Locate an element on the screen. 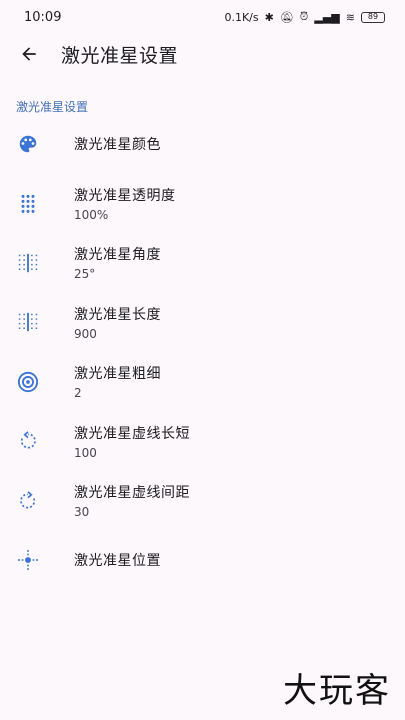 The height and width of the screenshot is (720, 405). dots-grid-icon is located at coordinates (28, 203).